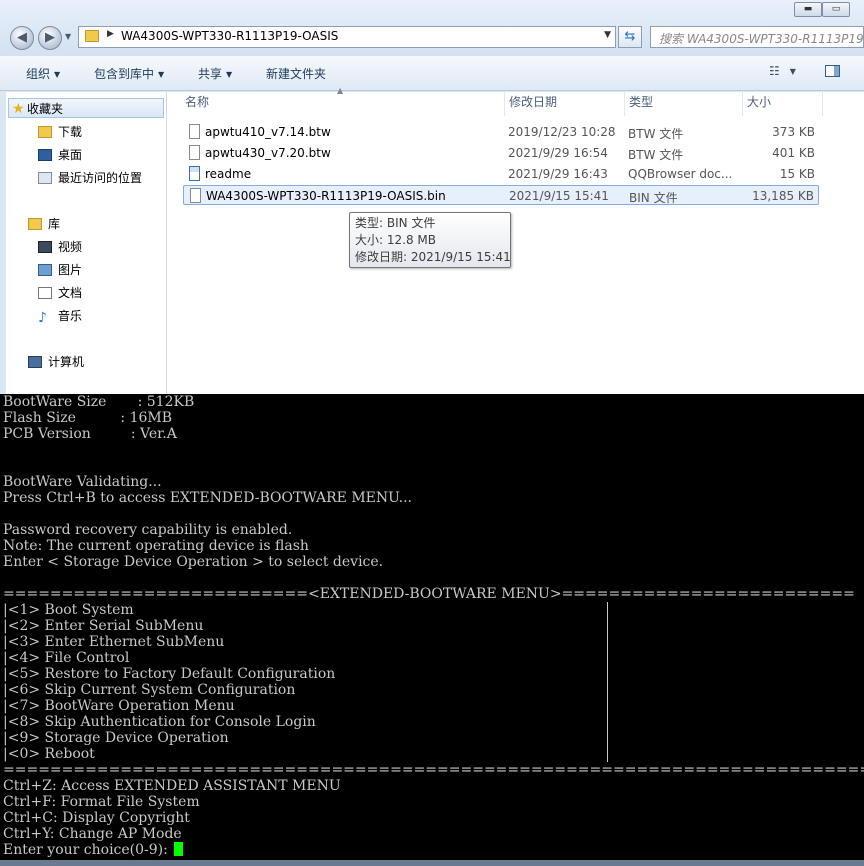 The width and height of the screenshot is (864, 866). Describe the element at coordinates (395, 223) in the screenshot. I see `tooltip-type: 类型: BIN 文件` at that location.